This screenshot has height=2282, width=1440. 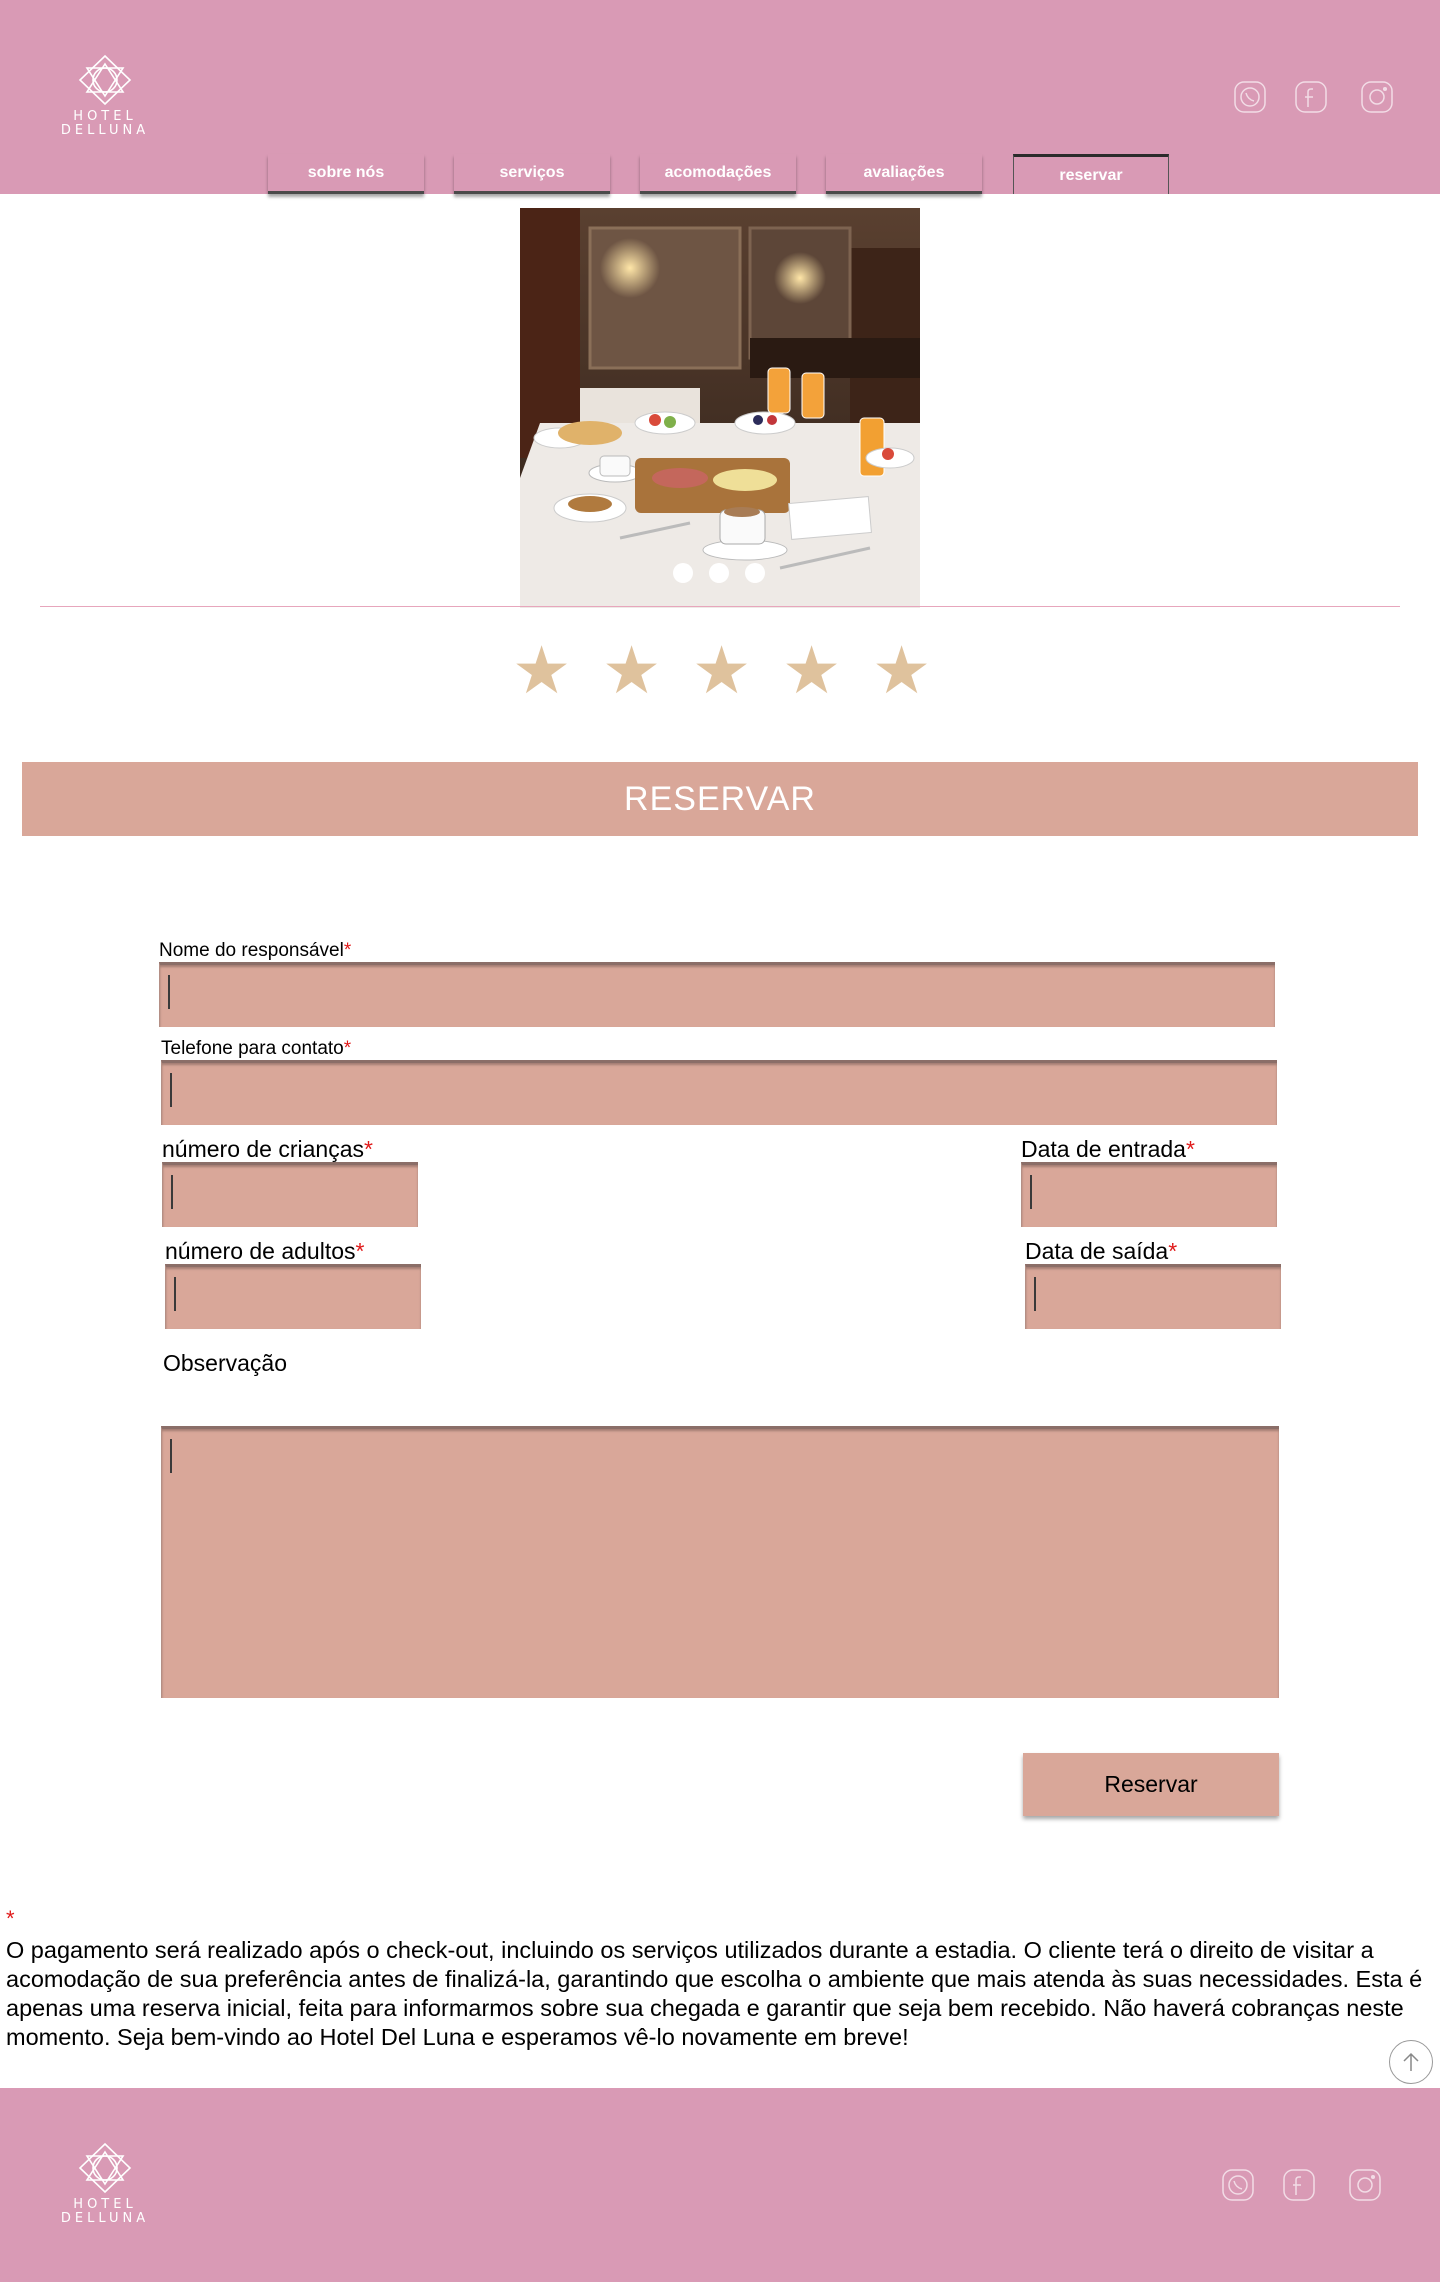 What do you see at coordinates (256, 1048) in the screenshot?
I see `phone-label: Telefone para contato*` at bounding box center [256, 1048].